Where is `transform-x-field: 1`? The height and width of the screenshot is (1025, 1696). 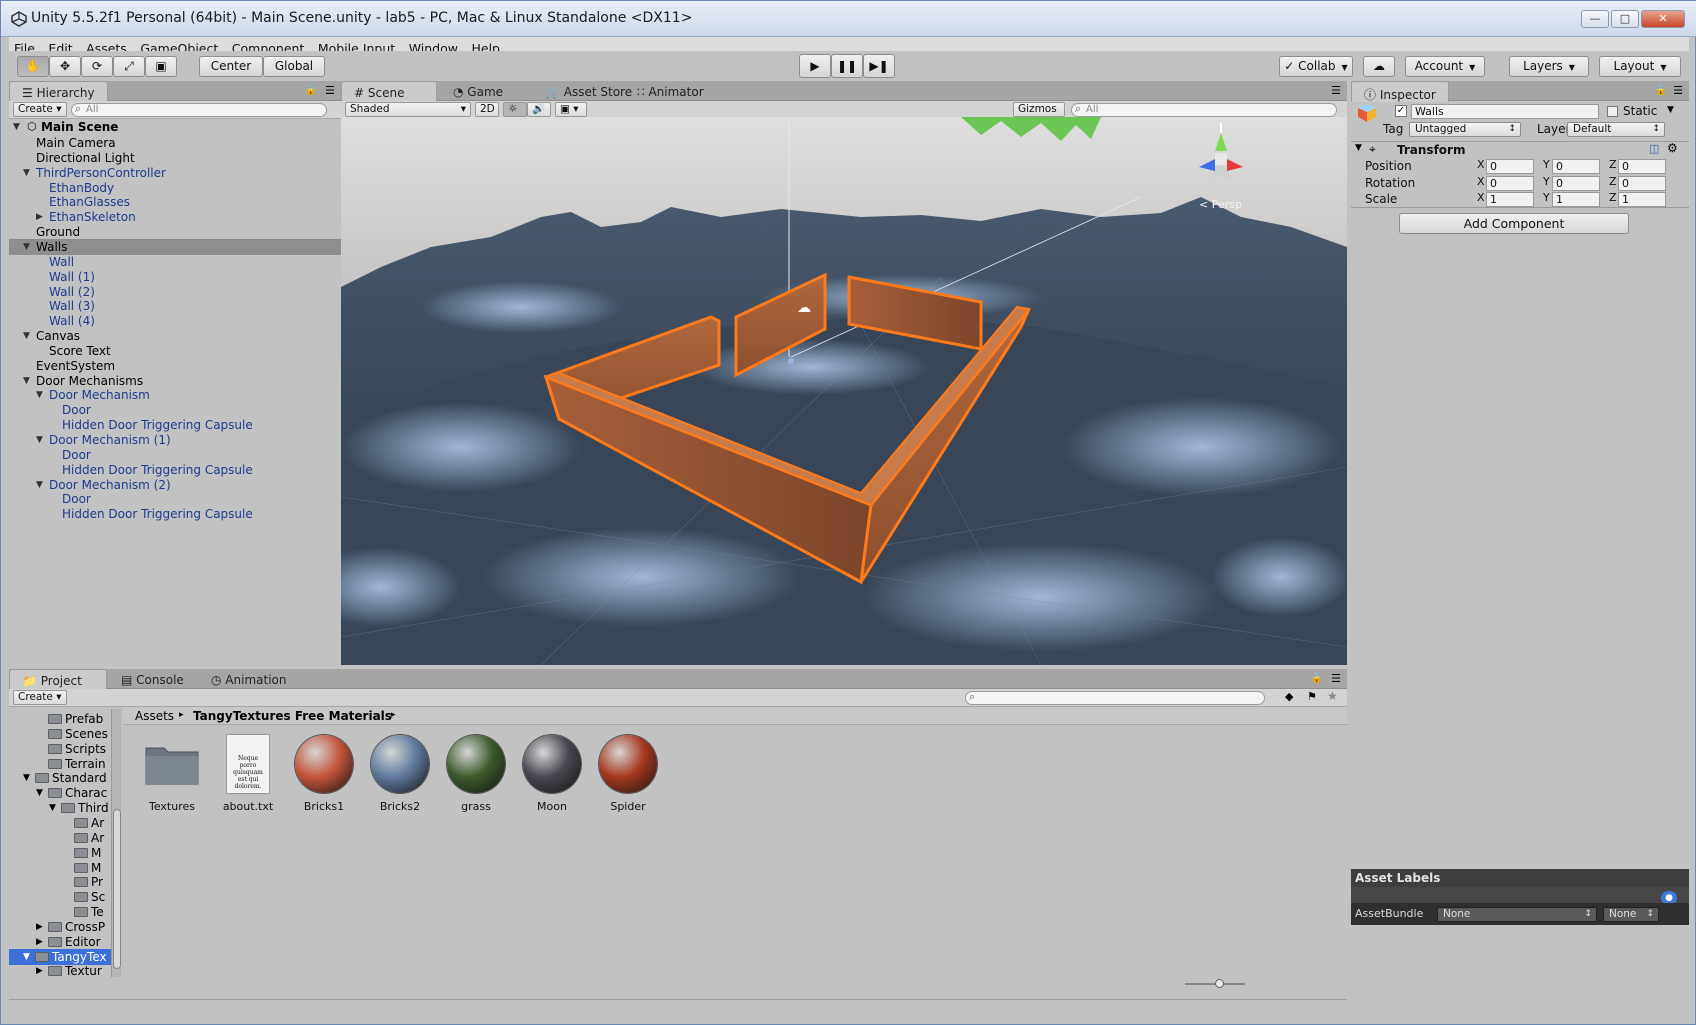 transform-x-field: 1 is located at coordinates (1510, 199).